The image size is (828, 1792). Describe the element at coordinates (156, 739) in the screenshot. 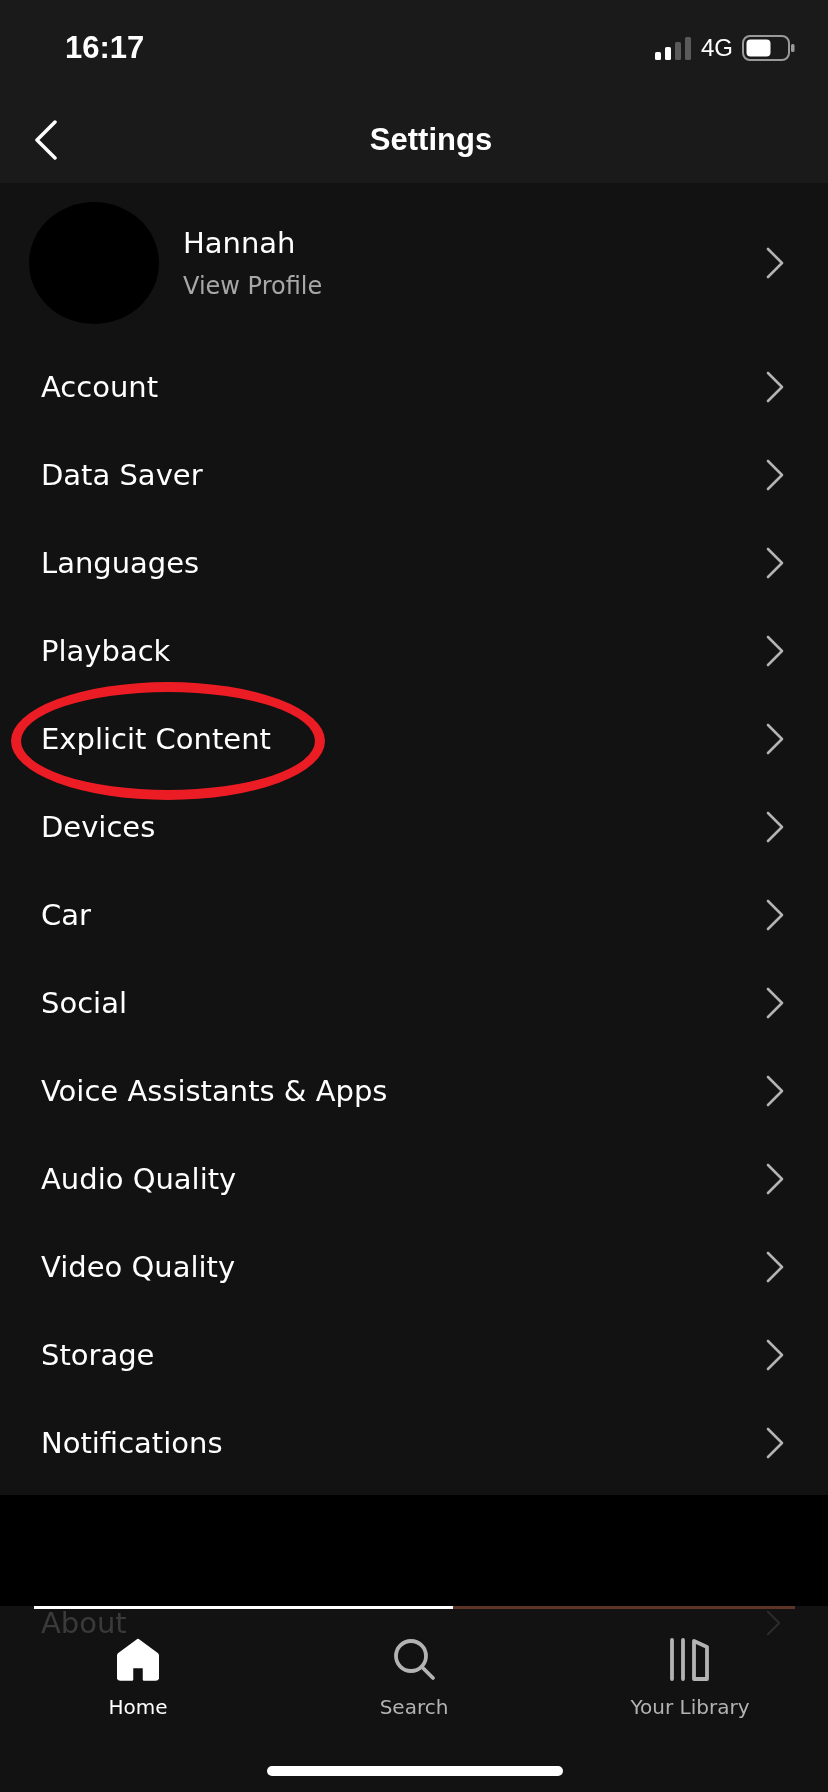

I see `settings-item: Explicit Content` at that location.